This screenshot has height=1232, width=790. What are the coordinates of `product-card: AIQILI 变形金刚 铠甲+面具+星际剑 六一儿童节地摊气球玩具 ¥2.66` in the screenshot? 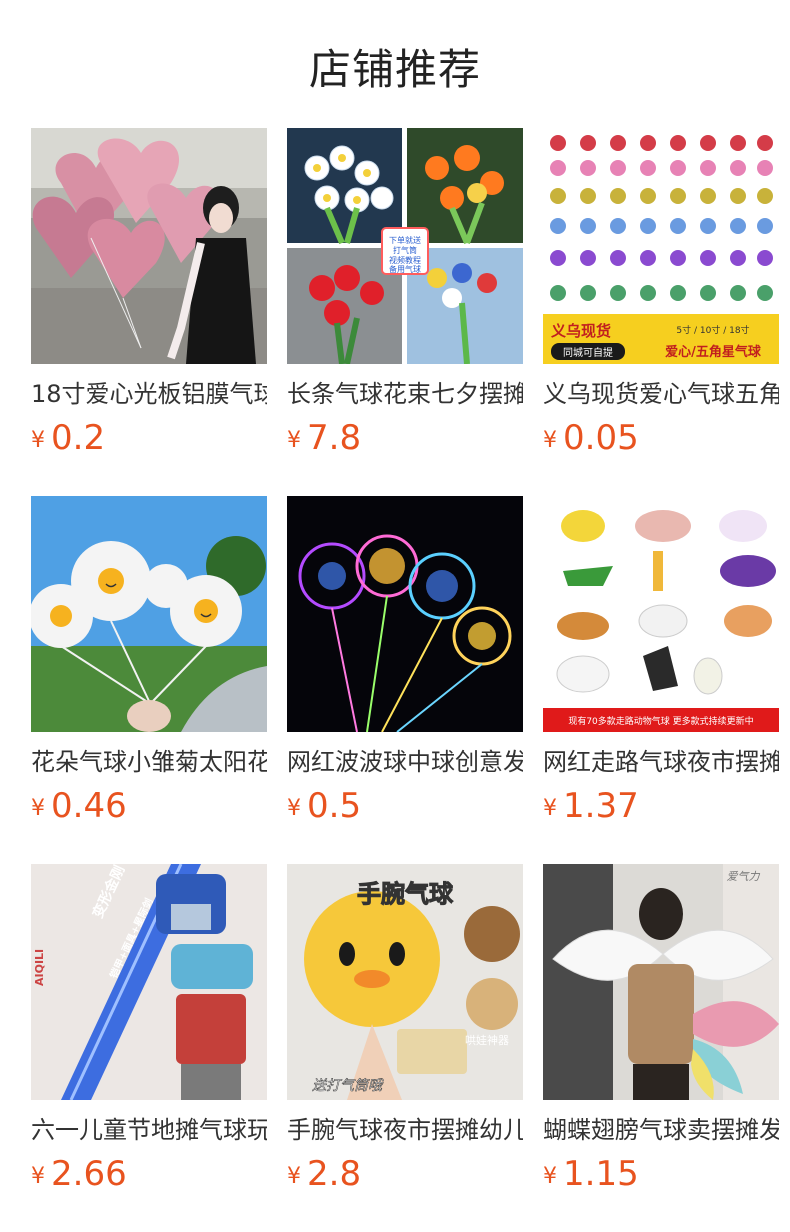 It's located at (149, 1034).